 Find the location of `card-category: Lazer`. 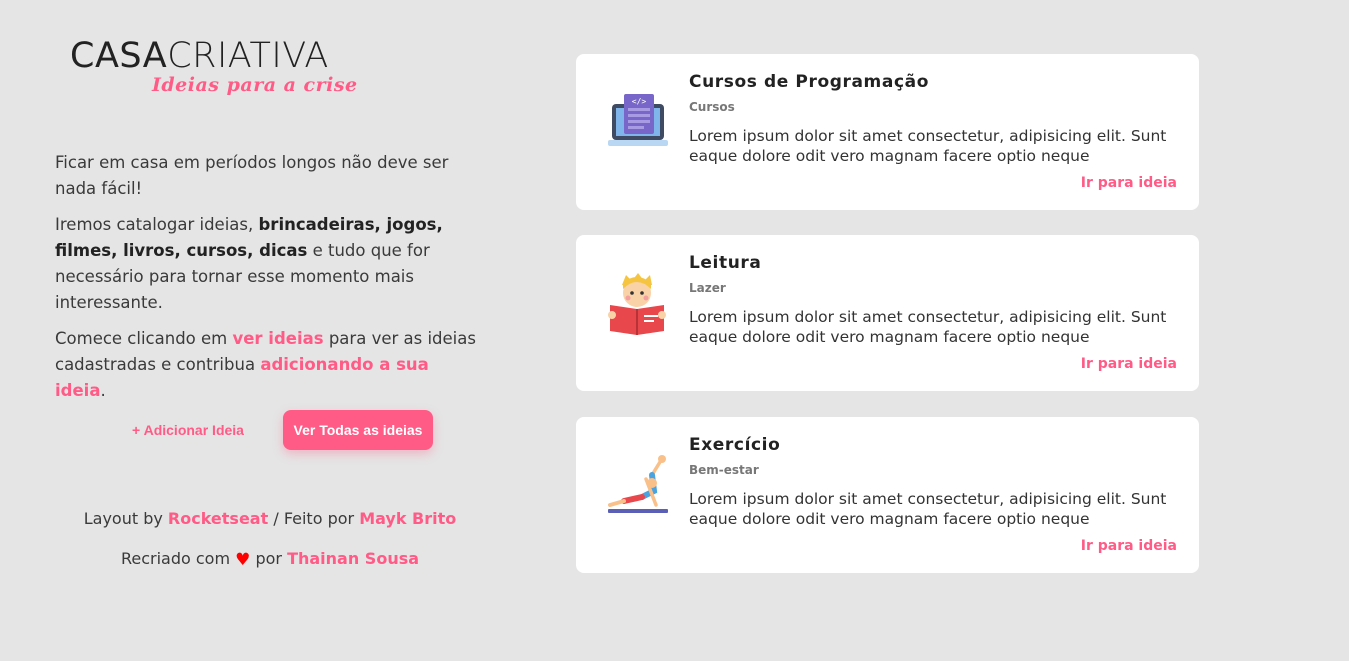

card-category: Lazer is located at coordinates (707, 288).